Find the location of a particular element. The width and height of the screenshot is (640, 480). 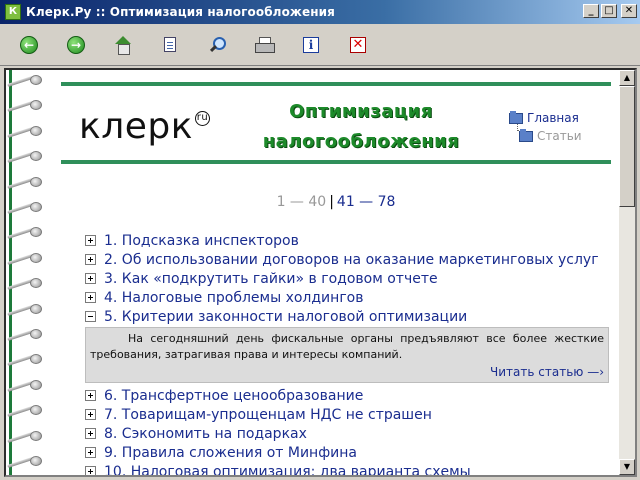

list-item: 4. Налоговые проблемы холдингов is located at coordinates (348, 297).